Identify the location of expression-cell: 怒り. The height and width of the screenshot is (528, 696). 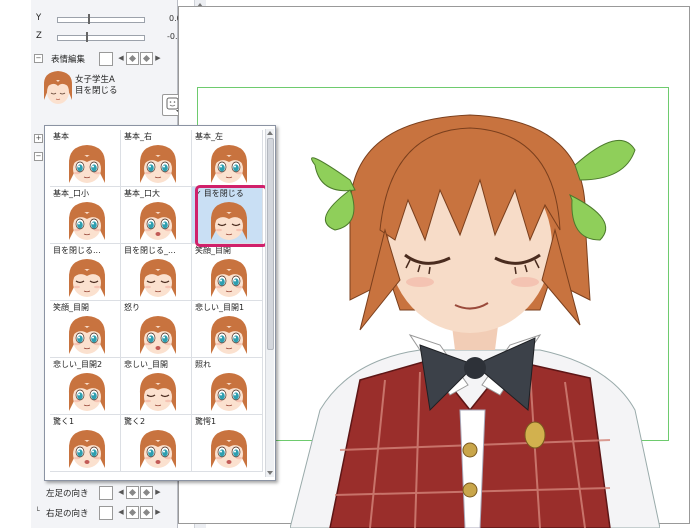
(156, 329).